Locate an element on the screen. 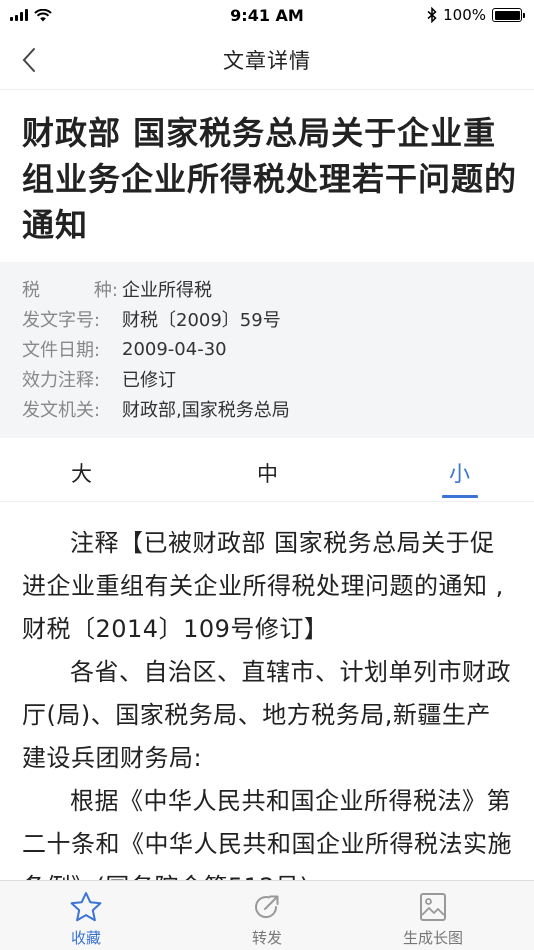  battery-icon is located at coordinates (508, 15).